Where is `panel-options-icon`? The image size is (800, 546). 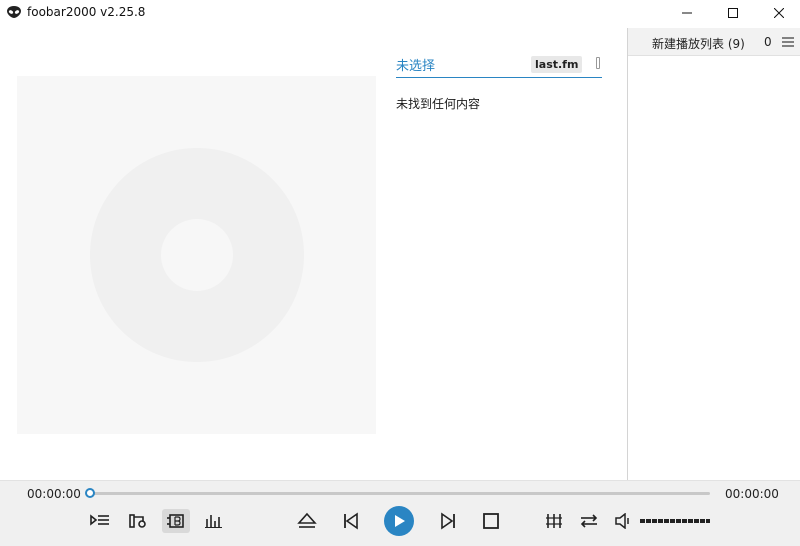 panel-options-icon is located at coordinates (598, 63).